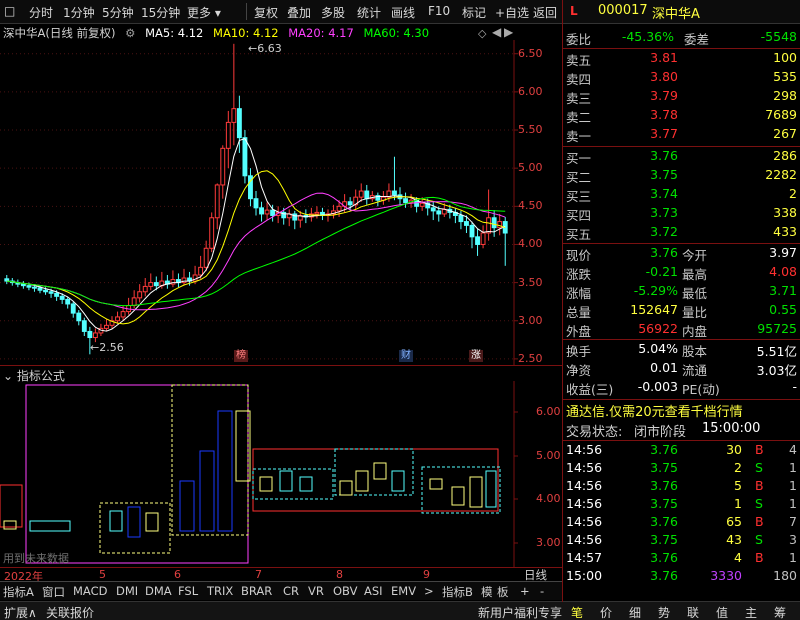  I want to click on tab-template: 模, so click(487, 592).